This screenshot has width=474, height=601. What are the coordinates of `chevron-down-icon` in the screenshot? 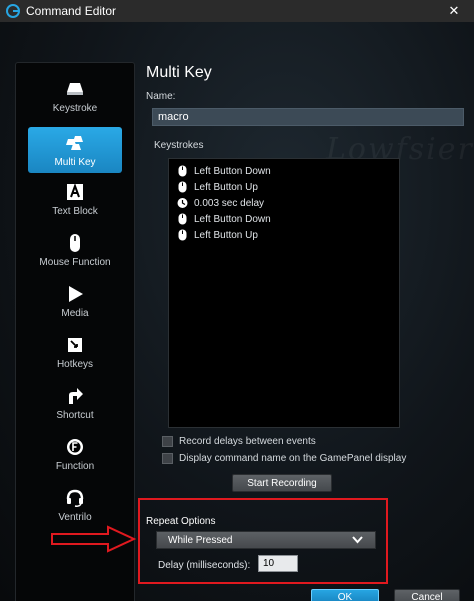 It's located at (357, 540).